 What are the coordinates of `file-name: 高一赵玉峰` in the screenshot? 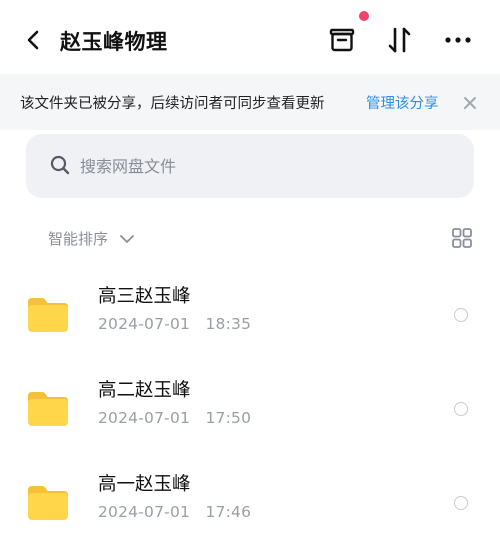 It's located at (144, 484).